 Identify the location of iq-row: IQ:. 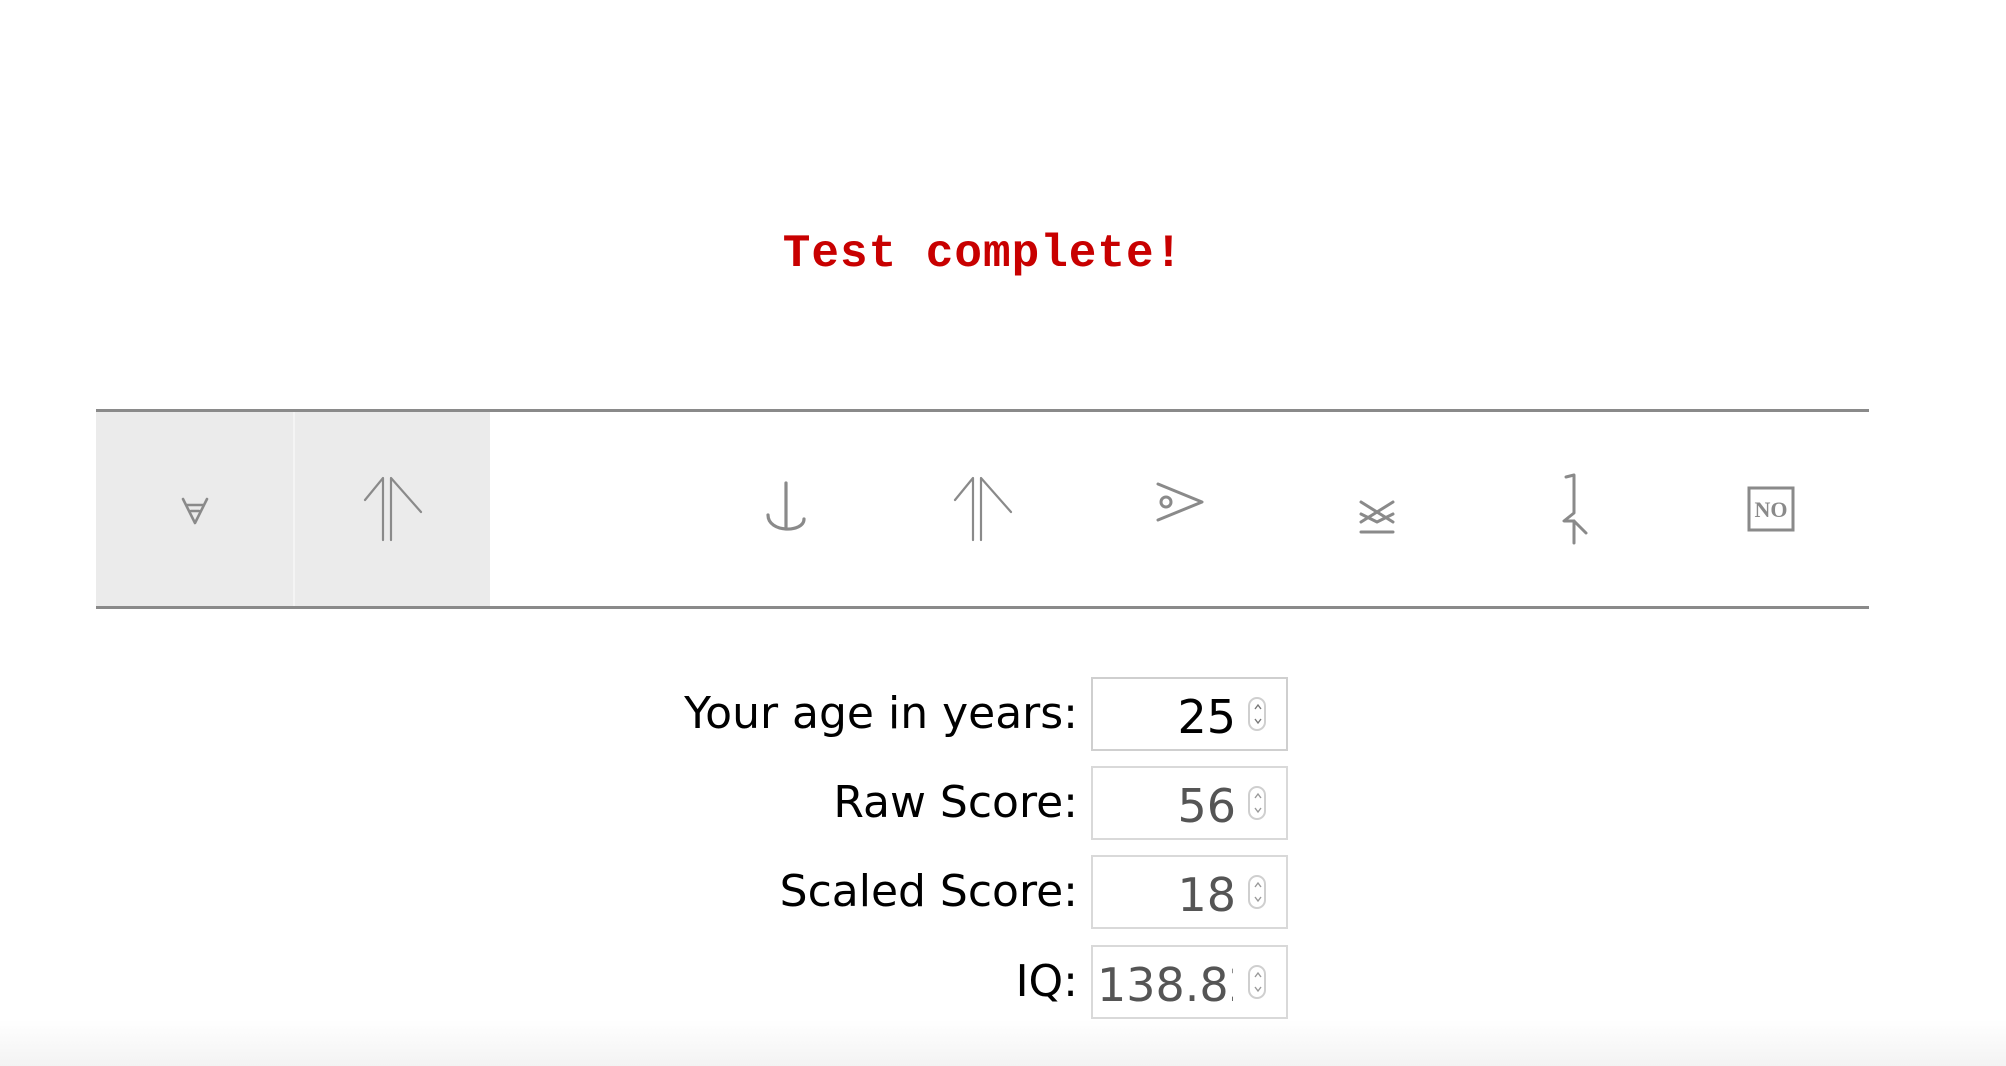
(539, 982).